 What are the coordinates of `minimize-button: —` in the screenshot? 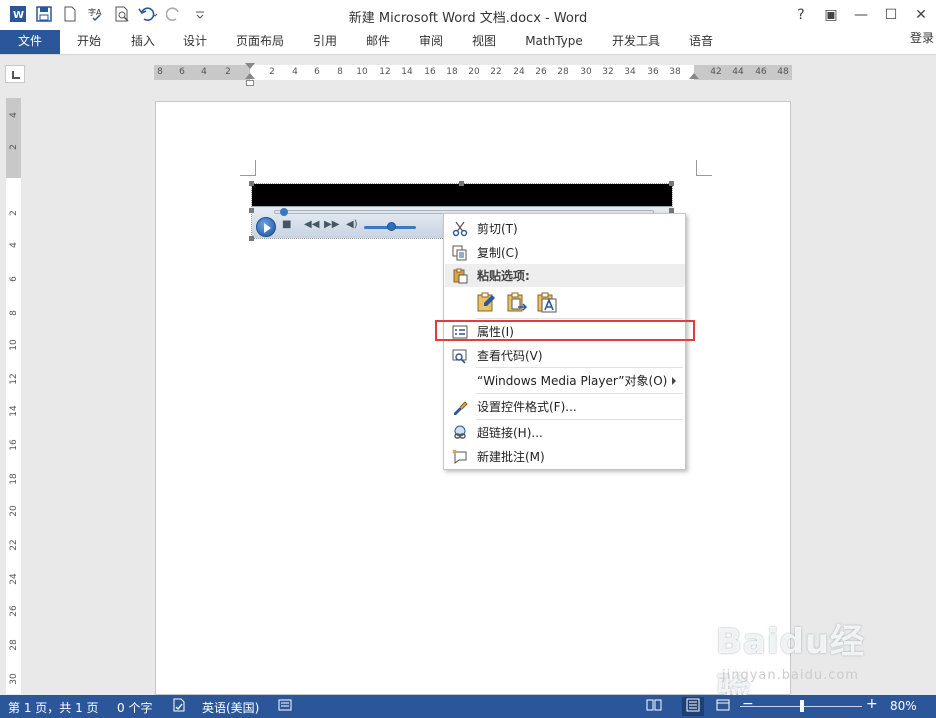 It's located at (861, 15).